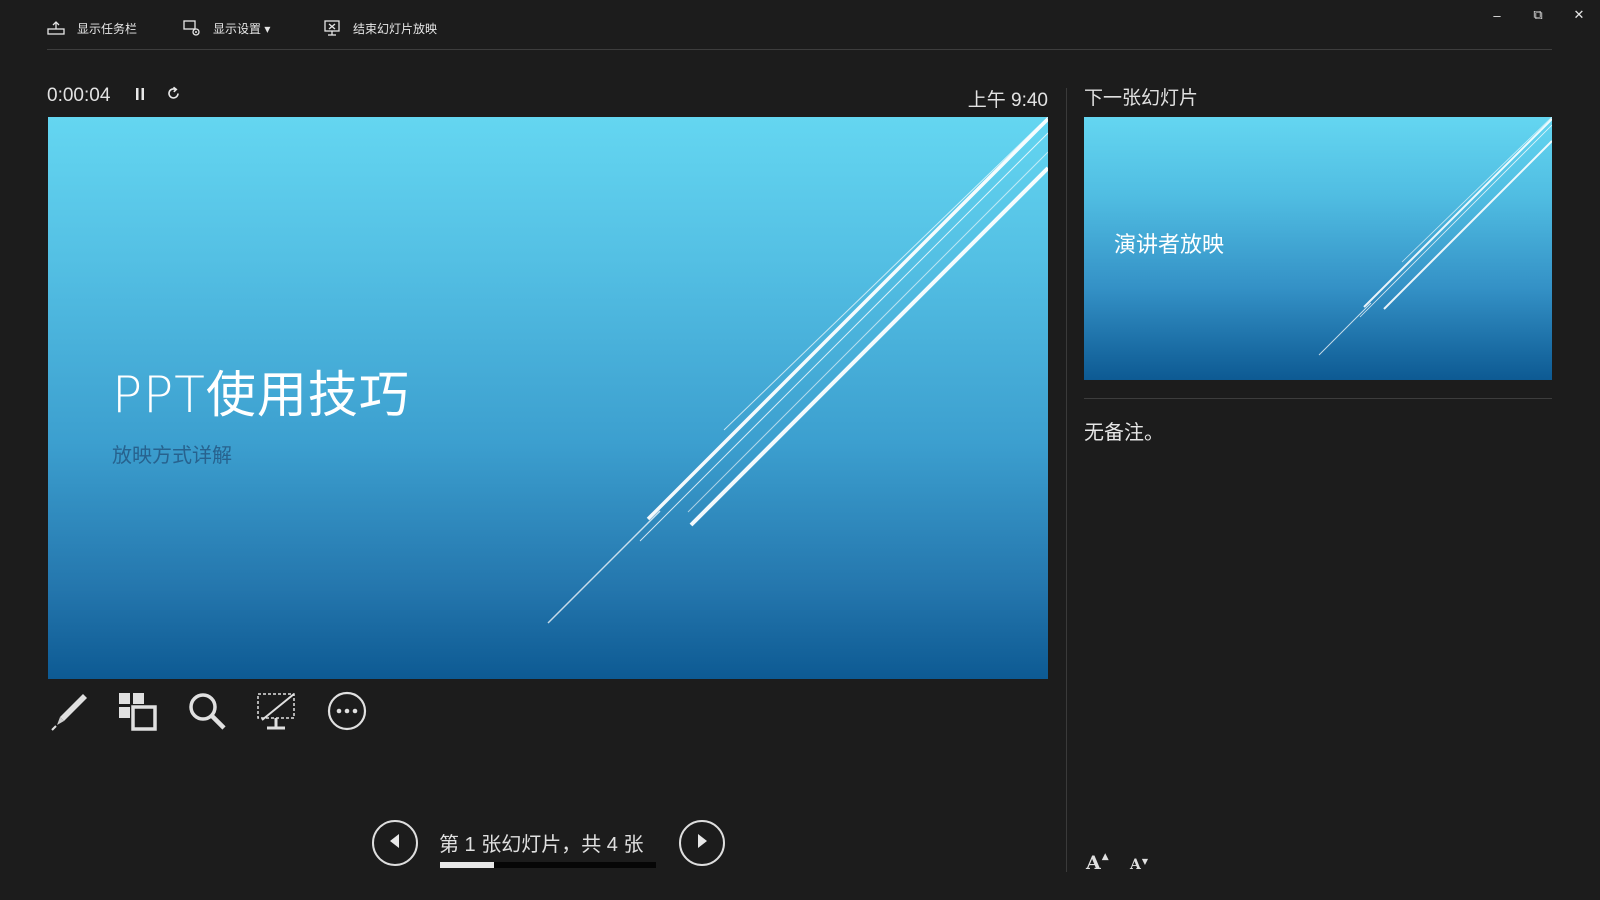  Describe the element at coordinates (1066, 480) in the screenshot. I see `panel-divider` at that location.